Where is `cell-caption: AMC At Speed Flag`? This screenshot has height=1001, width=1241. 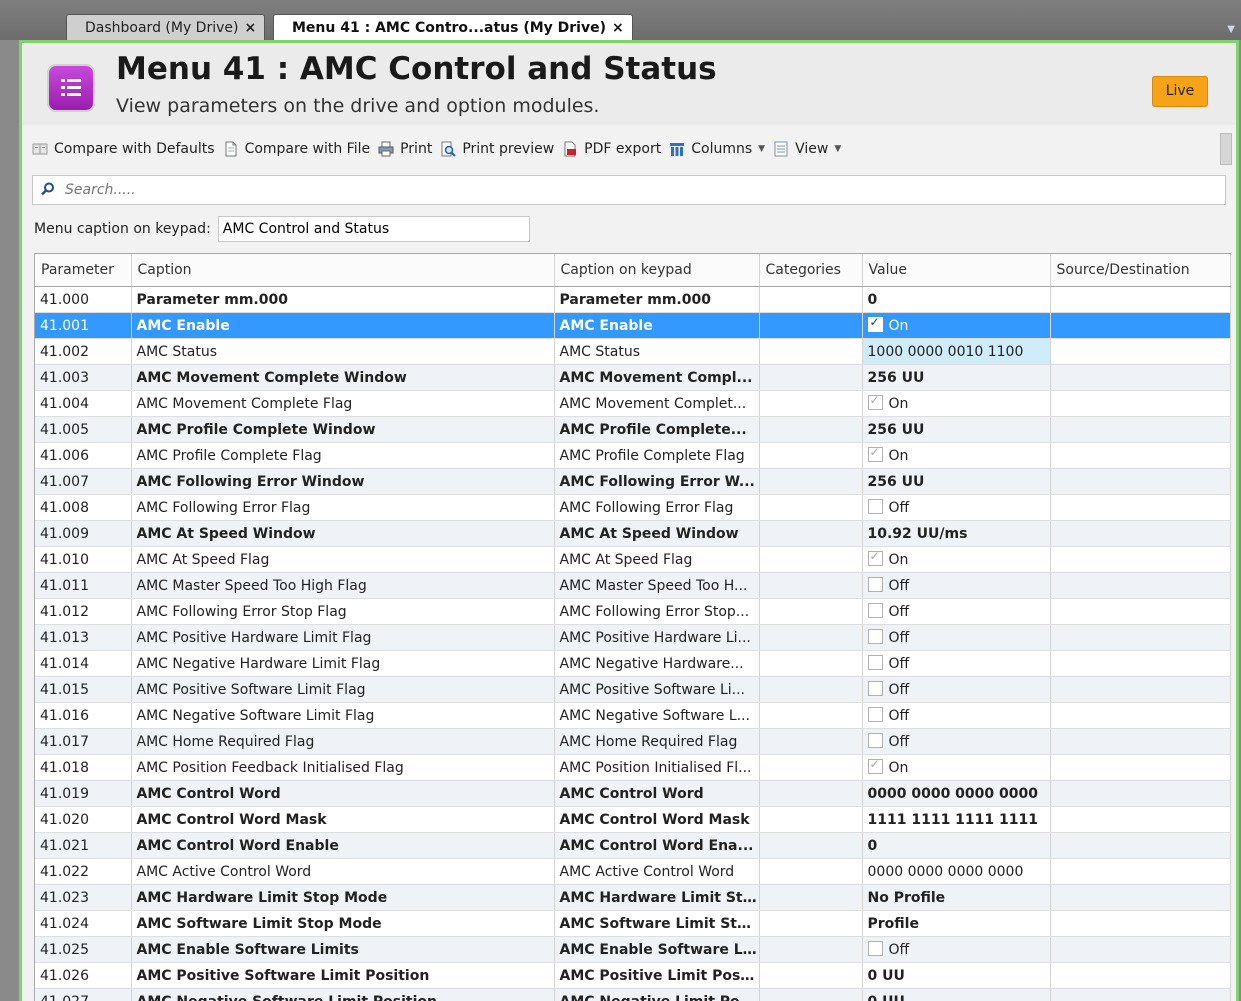 cell-caption: AMC At Speed Flag is located at coordinates (343, 559).